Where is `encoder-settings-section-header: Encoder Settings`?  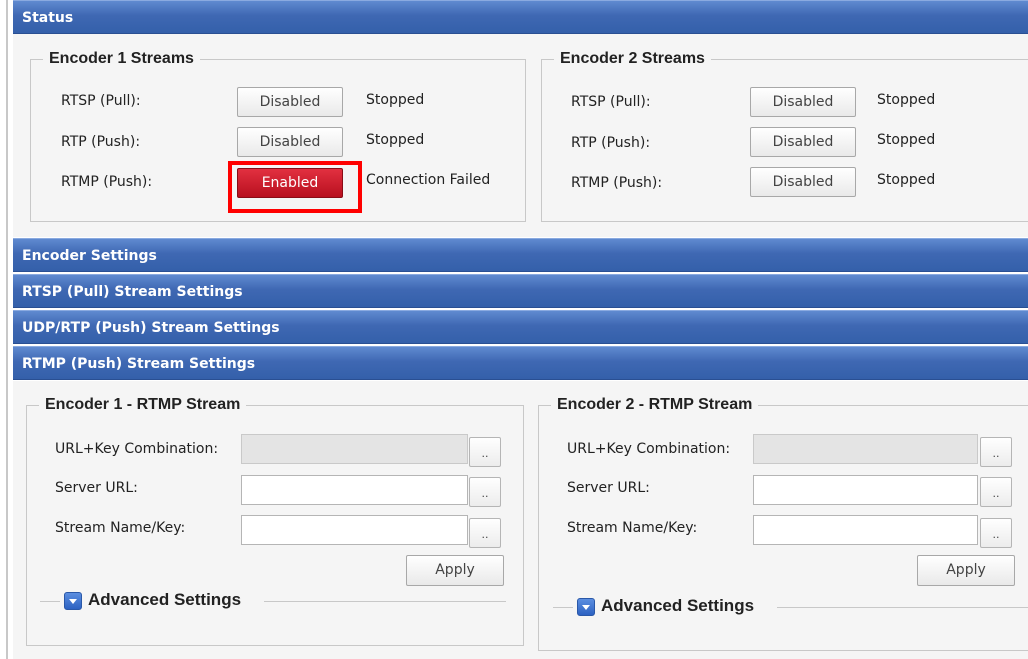
encoder-settings-section-header: Encoder Settings is located at coordinates (520, 255).